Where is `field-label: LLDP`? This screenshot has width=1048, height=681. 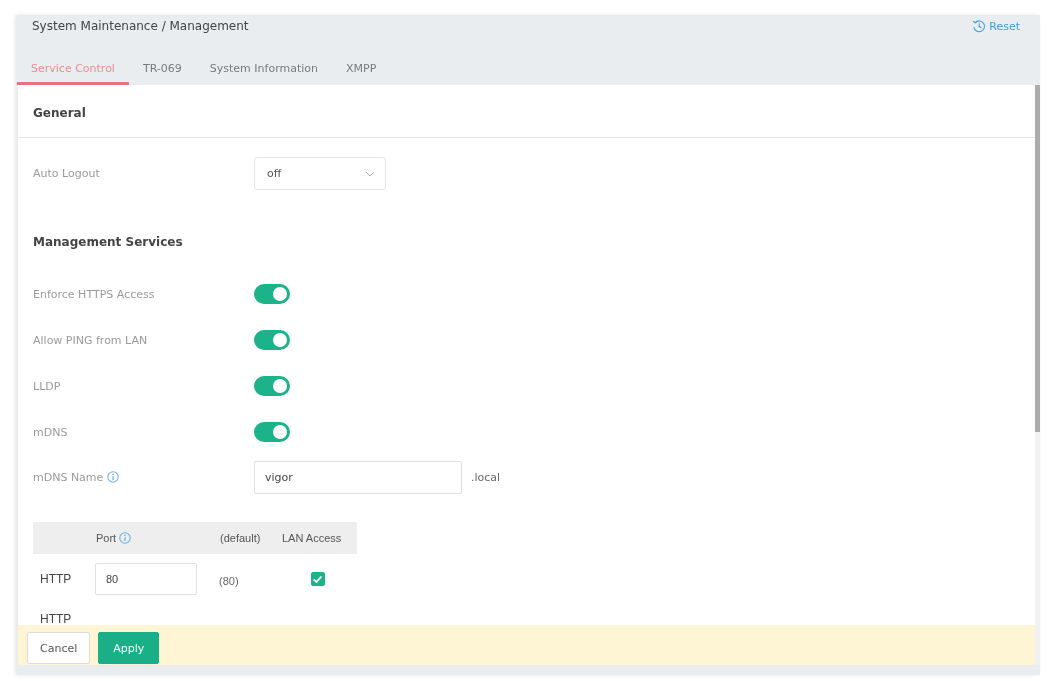
field-label: LLDP is located at coordinates (47, 386).